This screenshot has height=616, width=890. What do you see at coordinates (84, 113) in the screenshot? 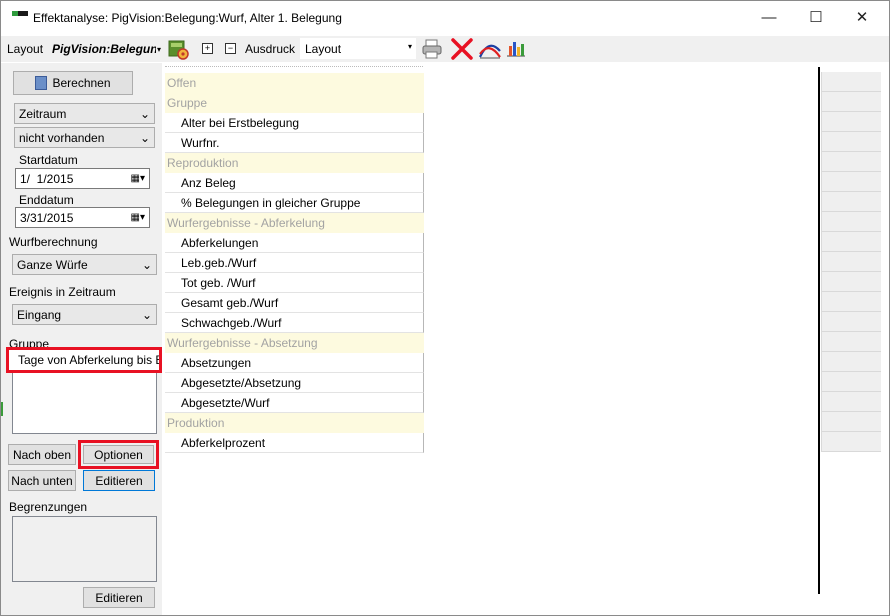
I see `period-select: Zeitraum ⌄` at bounding box center [84, 113].